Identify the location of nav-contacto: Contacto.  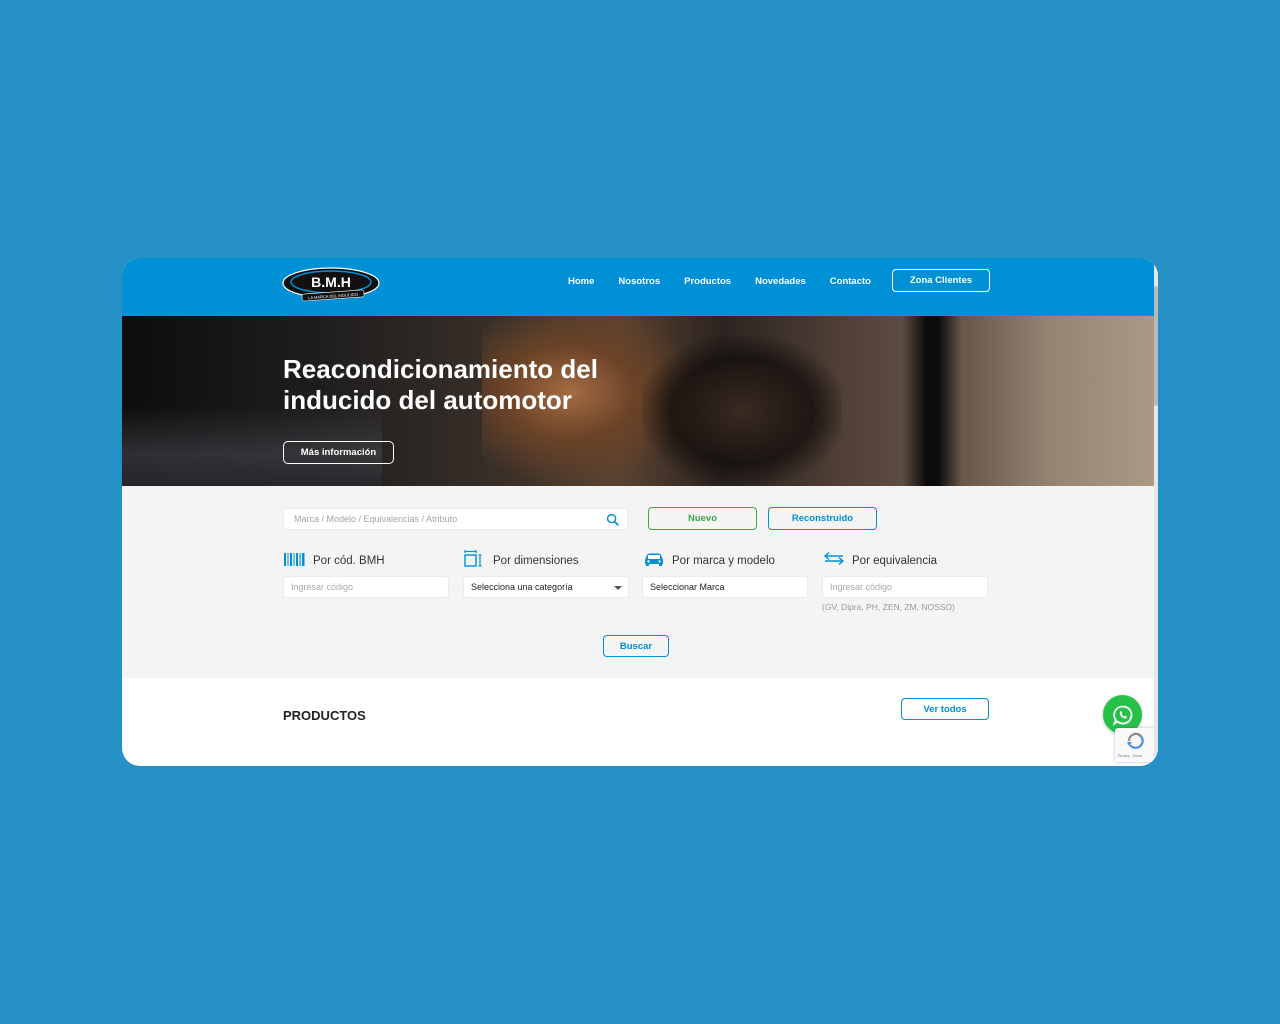
(850, 281).